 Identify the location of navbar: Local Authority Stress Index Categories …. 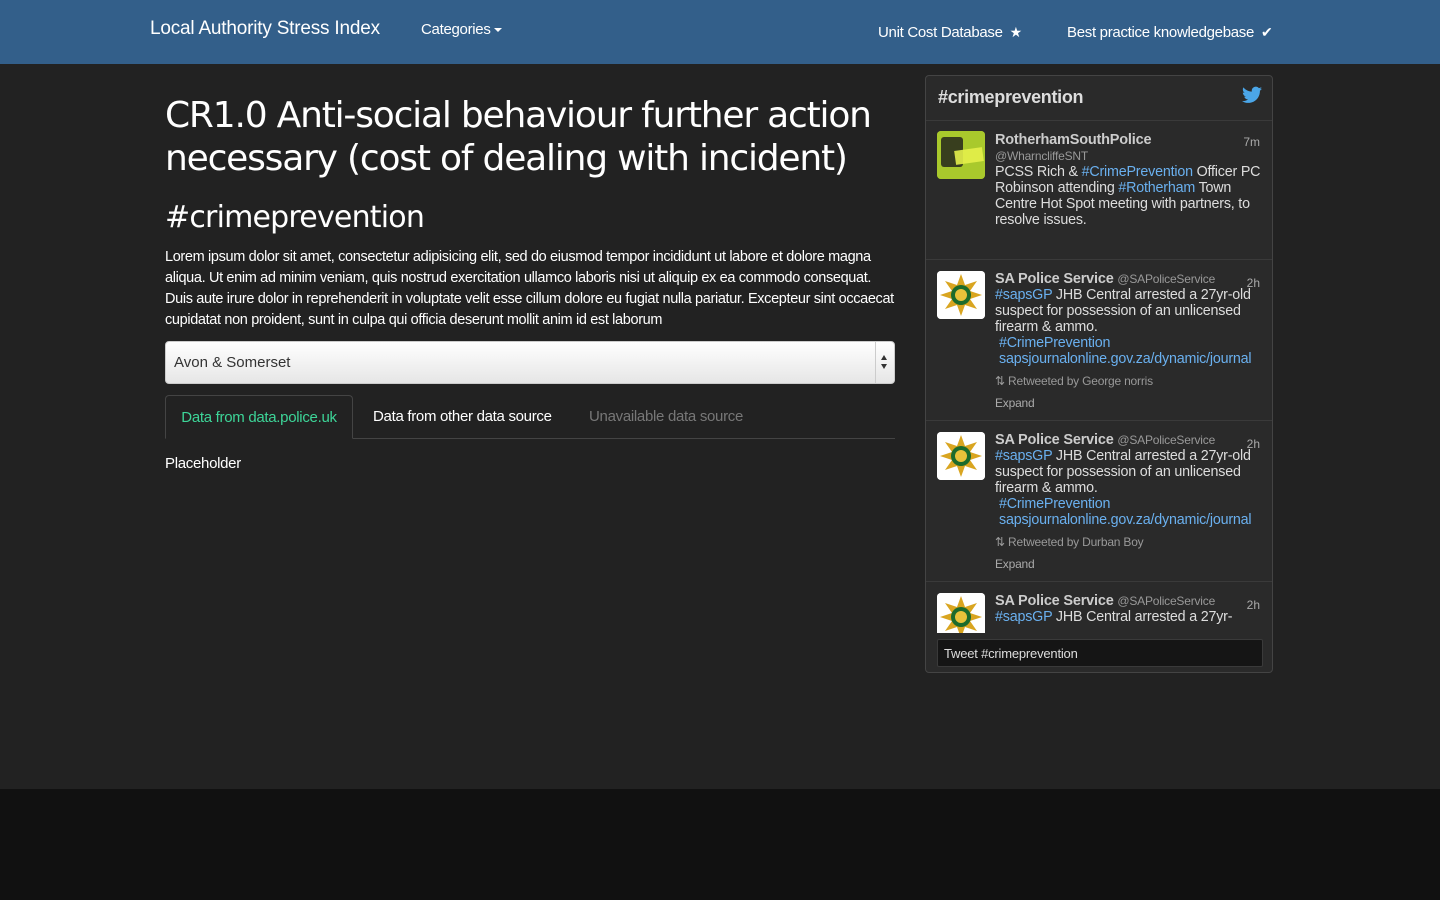
(720, 32).